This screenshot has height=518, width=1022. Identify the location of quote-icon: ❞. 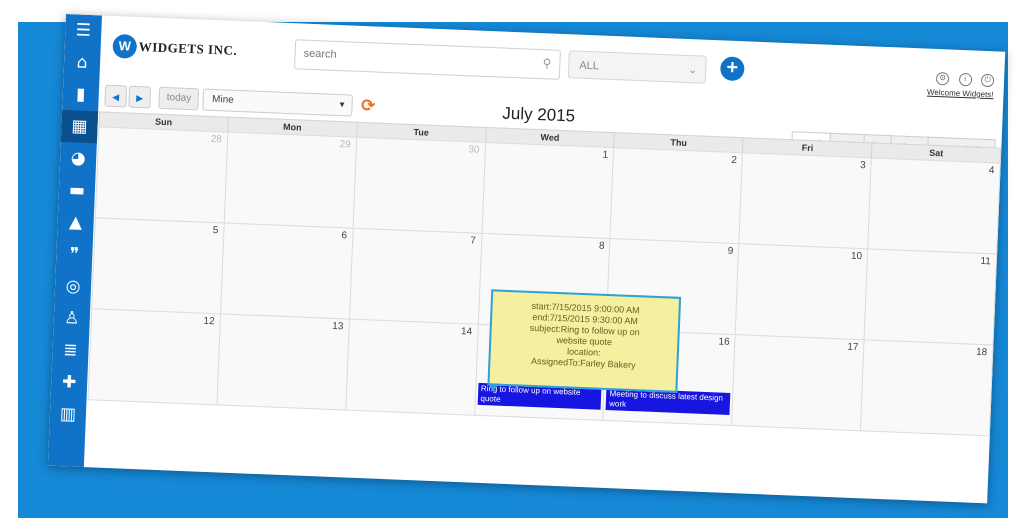
(74, 254).